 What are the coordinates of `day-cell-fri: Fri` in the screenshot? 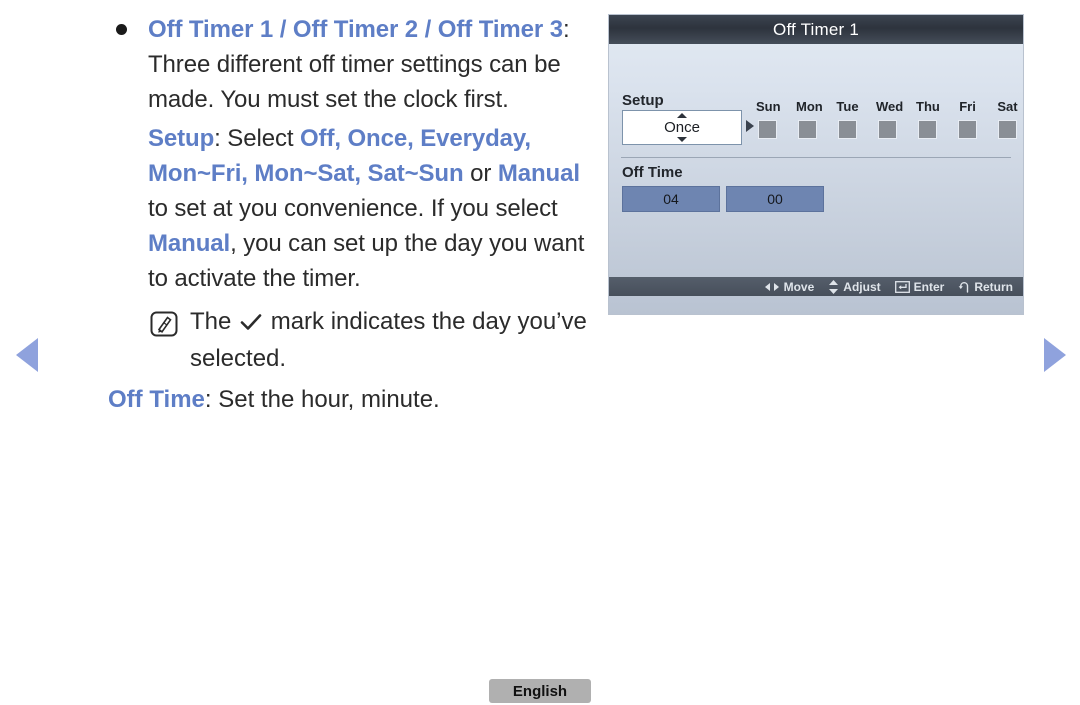 It's located at (967, 119).